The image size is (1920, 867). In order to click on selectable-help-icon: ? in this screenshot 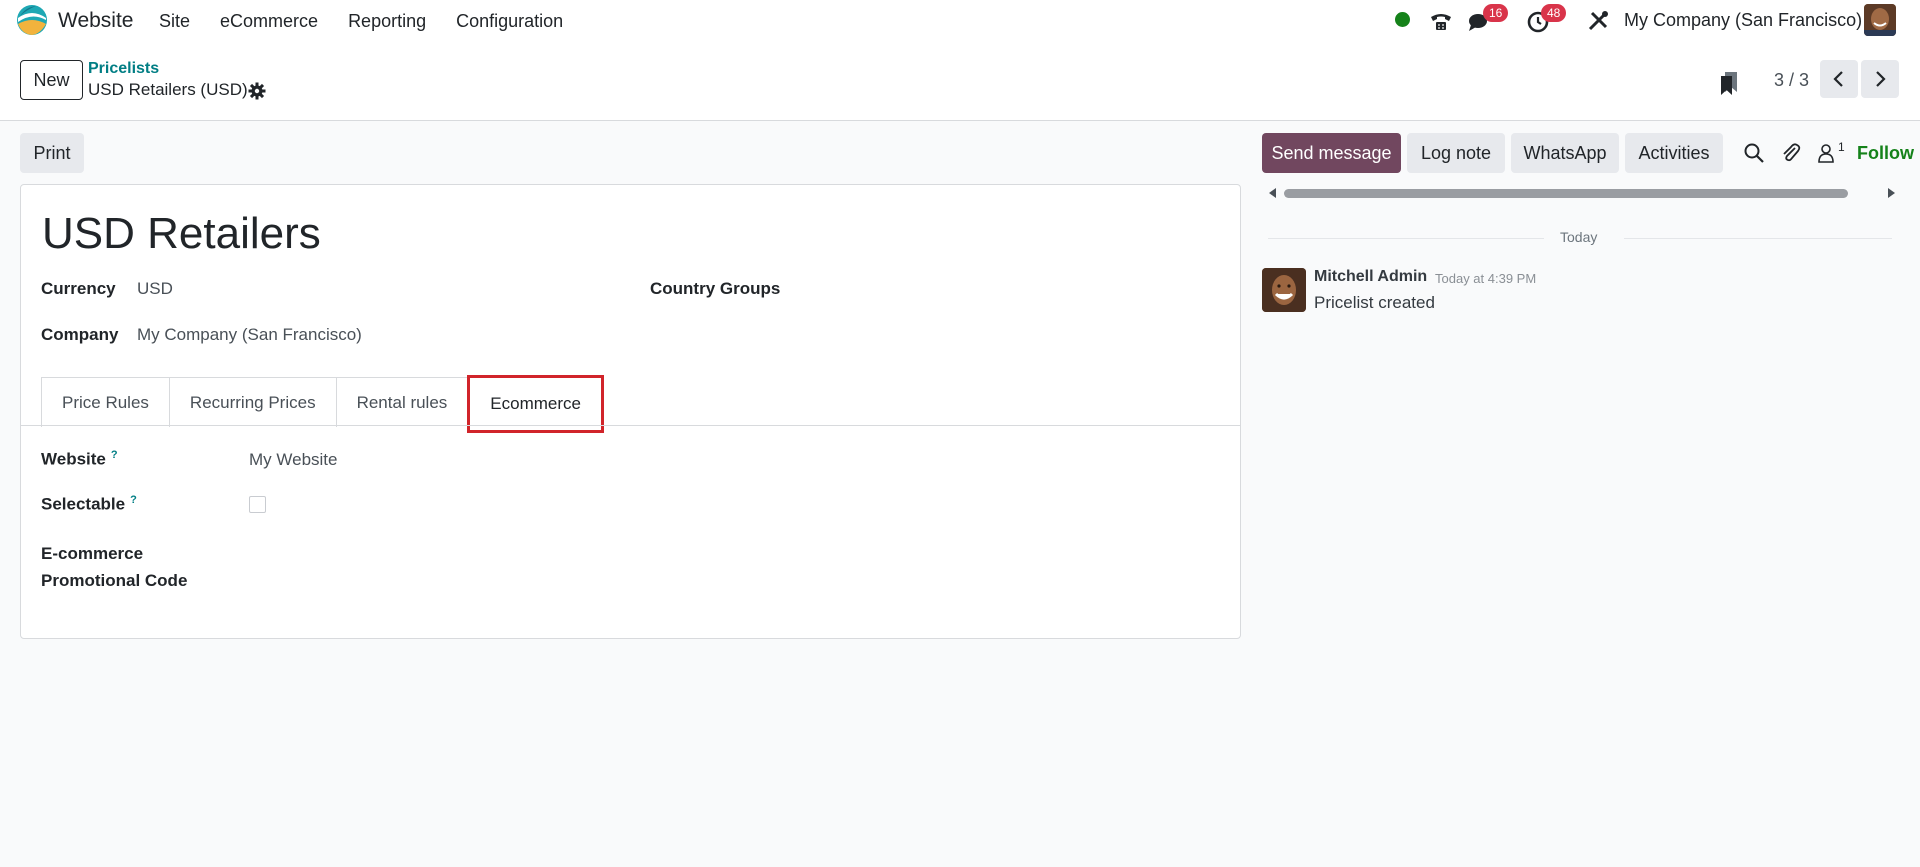, I will do `click(133, 500)`.